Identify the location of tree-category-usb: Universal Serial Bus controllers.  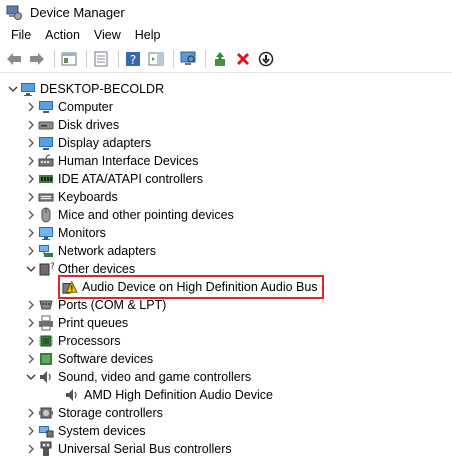
(226, 449).